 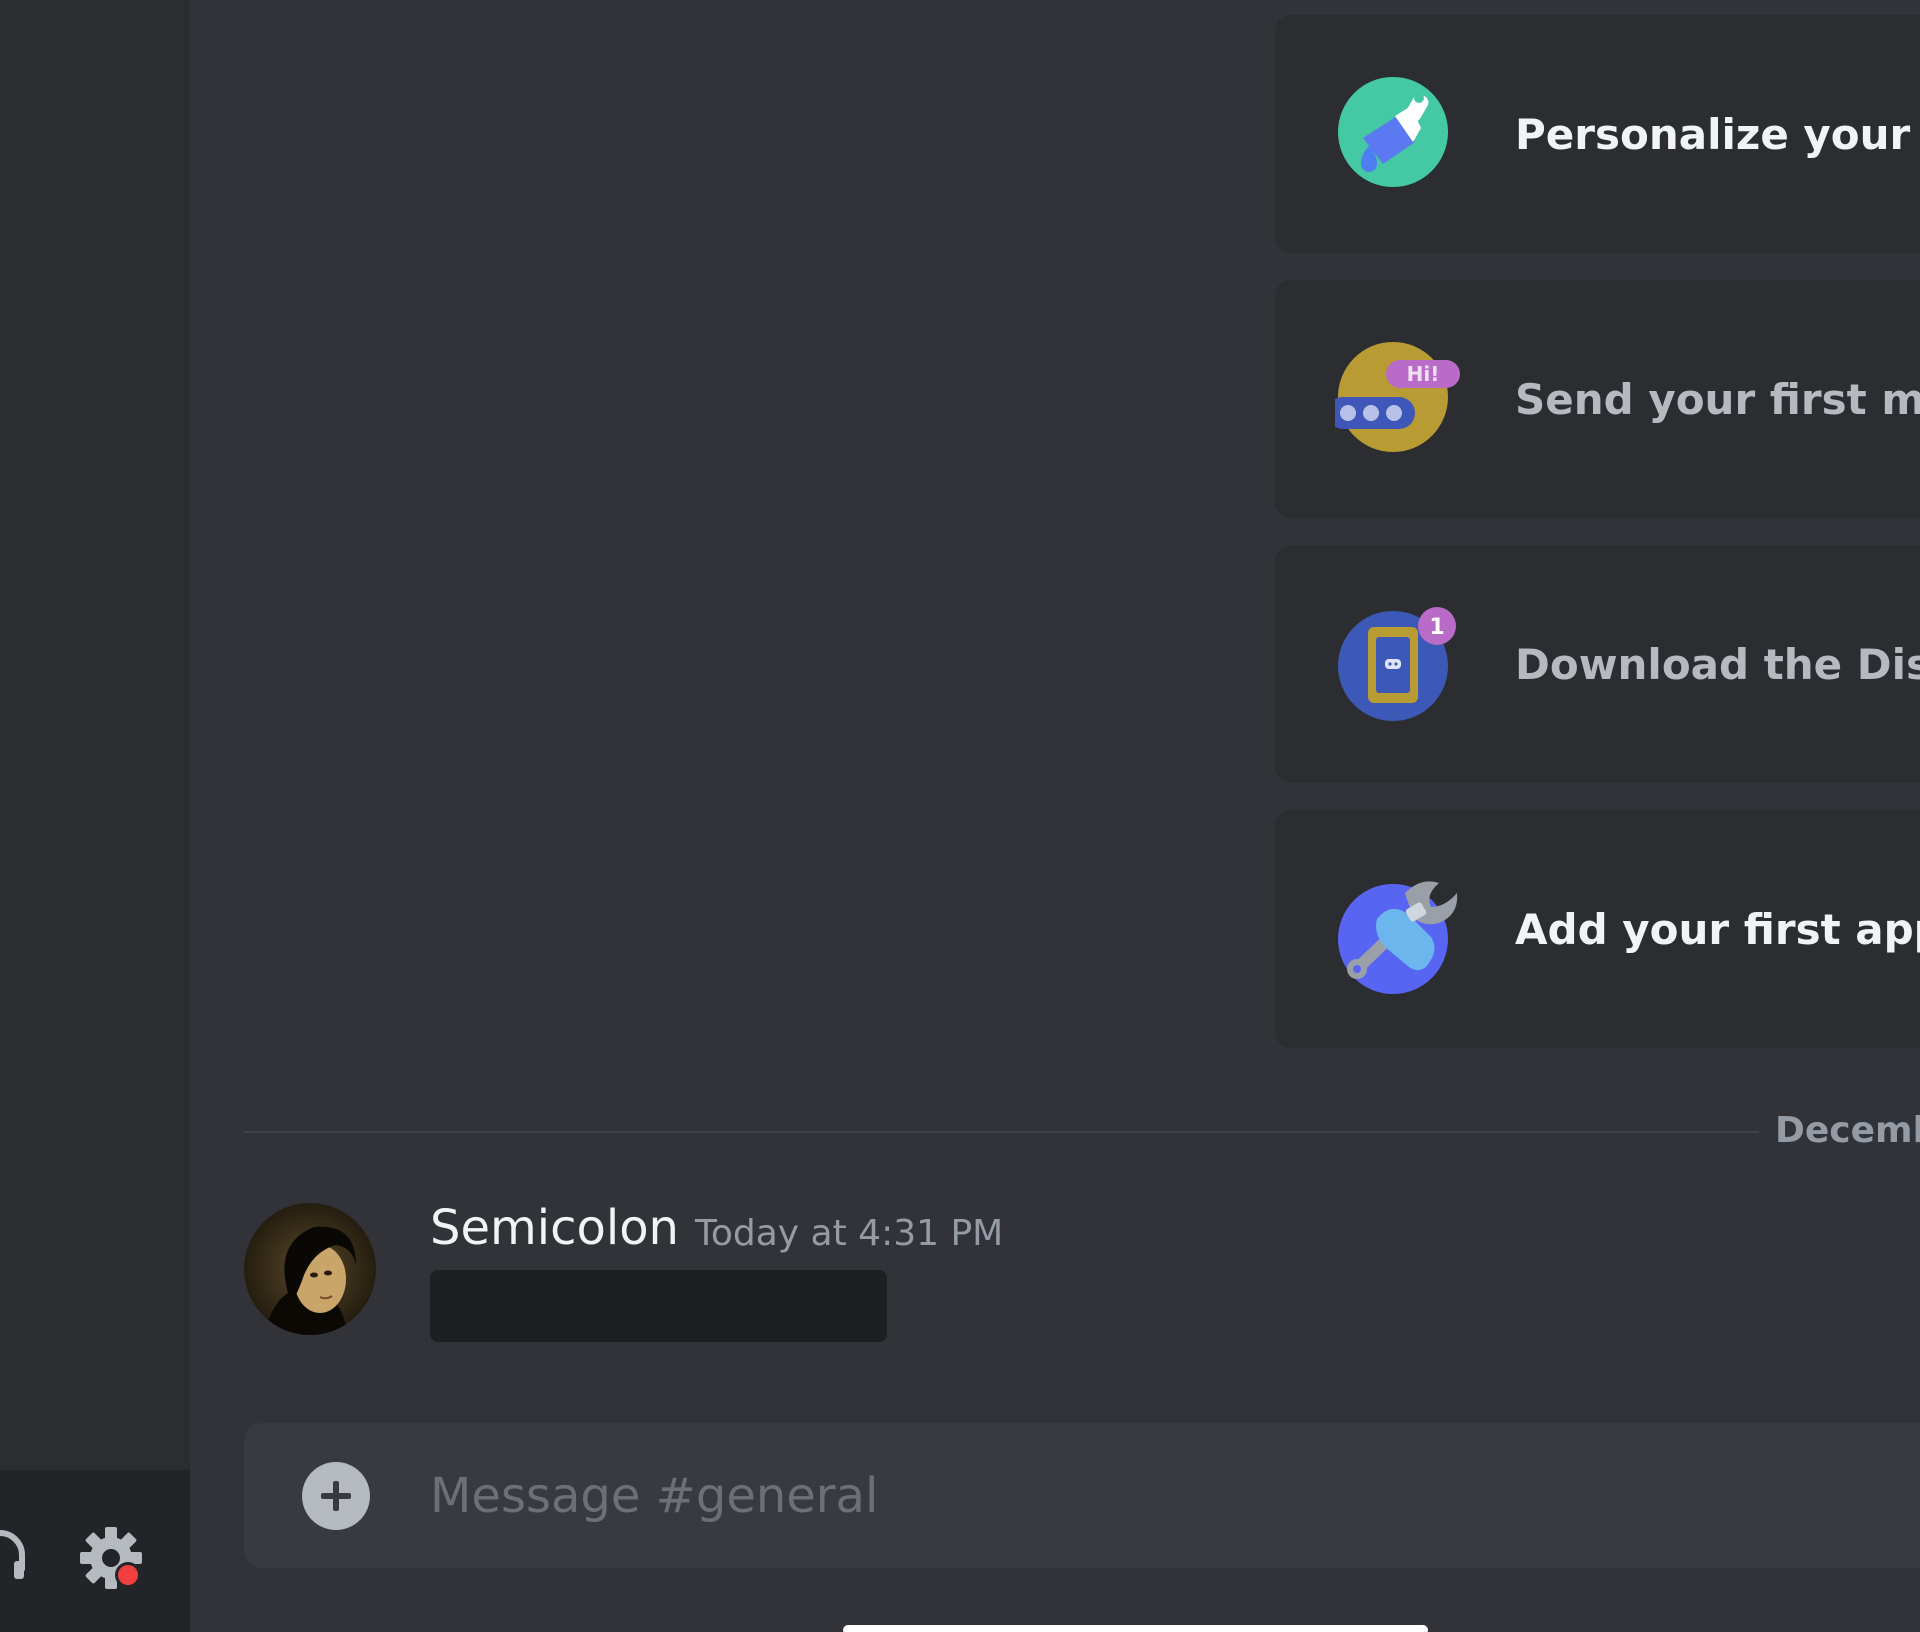 I want to click on wrench-hand-icon, so click(x=1396, y=932).